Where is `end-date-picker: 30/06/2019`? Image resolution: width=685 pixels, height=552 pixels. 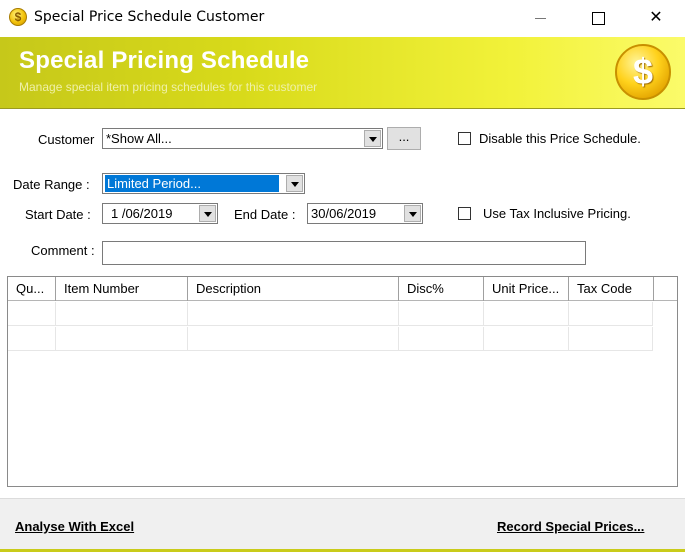 end-date-picker: 30/06/2019 is located at coordinates (365, 213).